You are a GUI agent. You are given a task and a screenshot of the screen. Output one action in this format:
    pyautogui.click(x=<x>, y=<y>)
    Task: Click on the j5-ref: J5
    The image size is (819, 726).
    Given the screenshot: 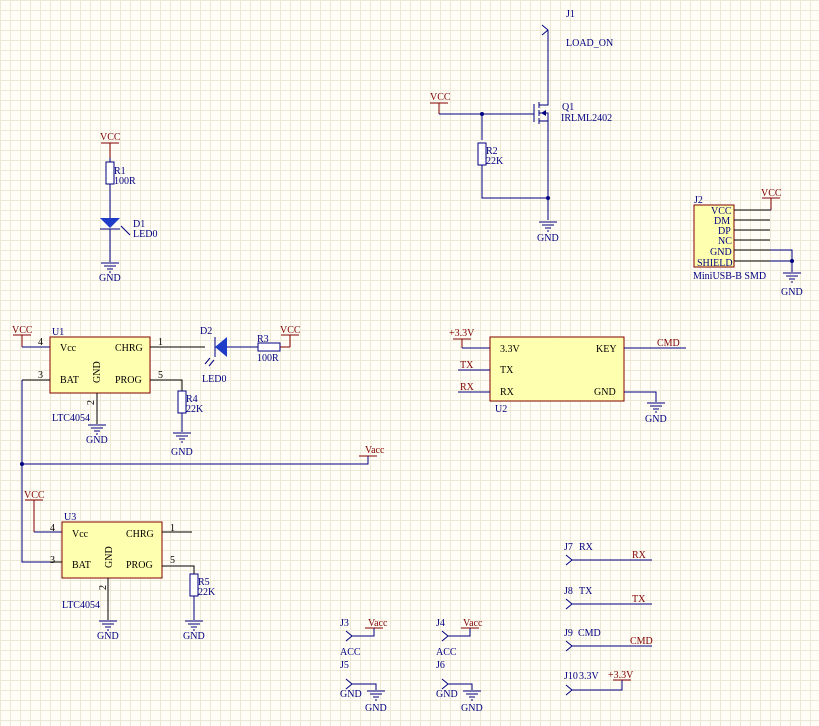 What is the action you would take?
    pyautogui.click(x=344, y=665)
    